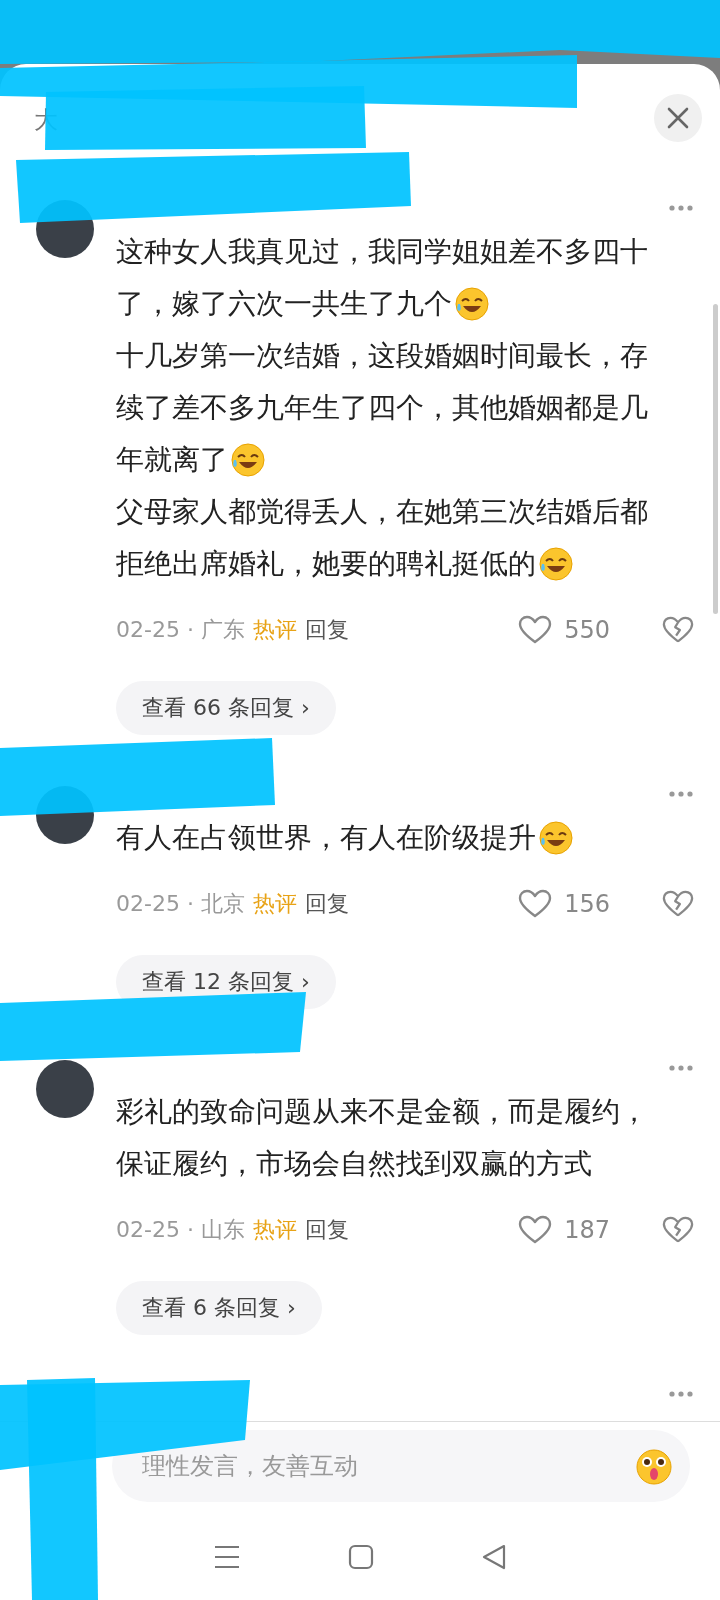 This screenshot has width=720, height=1600. Describe the element at coordinates (382, 1112) in the screenshot. I see `comment-text: 彩礼的致命问题从来不是金额，而是履约，` at that location.